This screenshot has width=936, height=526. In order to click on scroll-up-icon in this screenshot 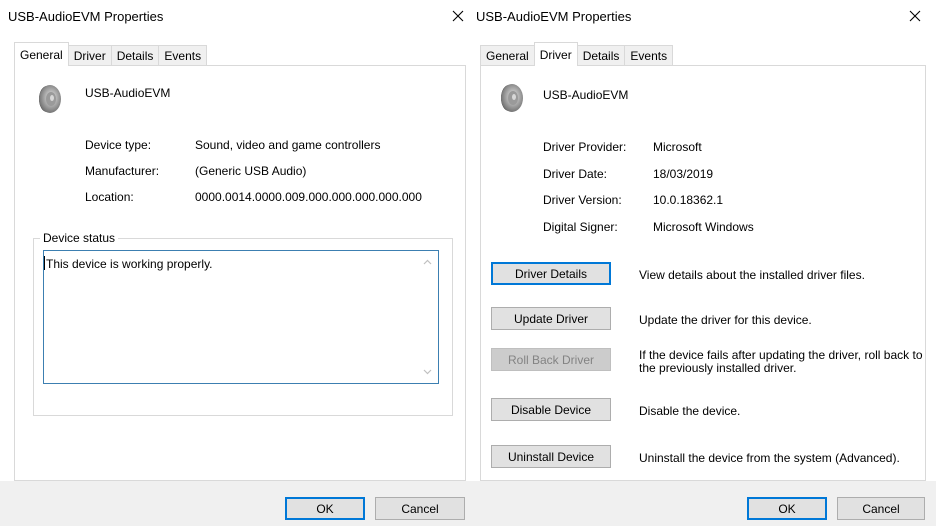, I will do `click(427, 262)`.